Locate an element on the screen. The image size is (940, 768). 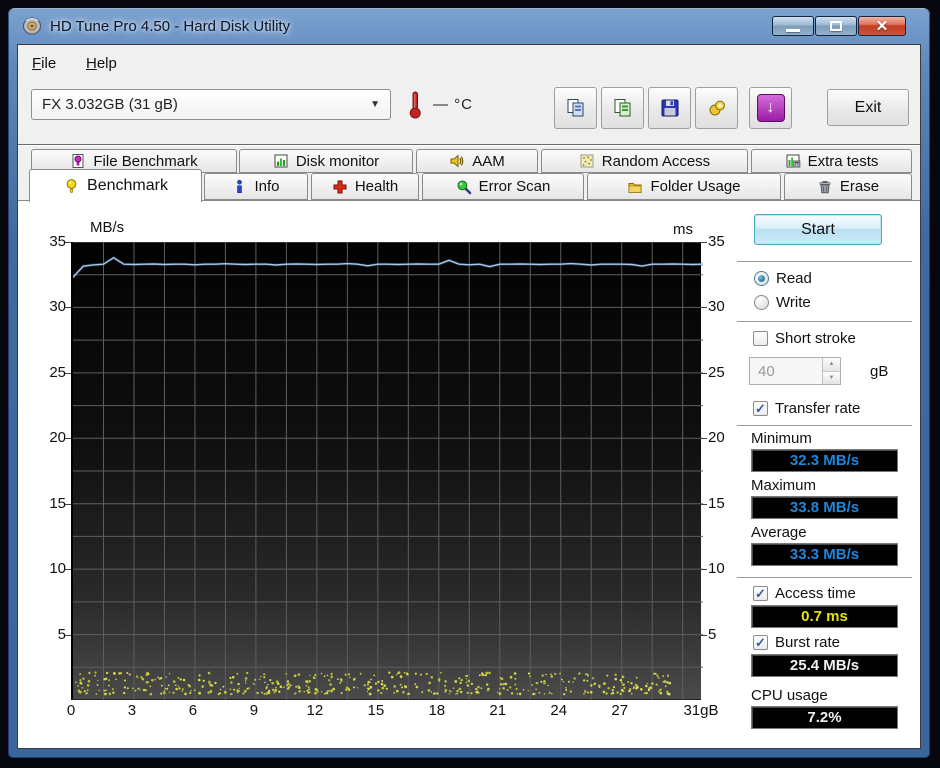
x-tick-label: 21 is located at coordinates (498, 710).